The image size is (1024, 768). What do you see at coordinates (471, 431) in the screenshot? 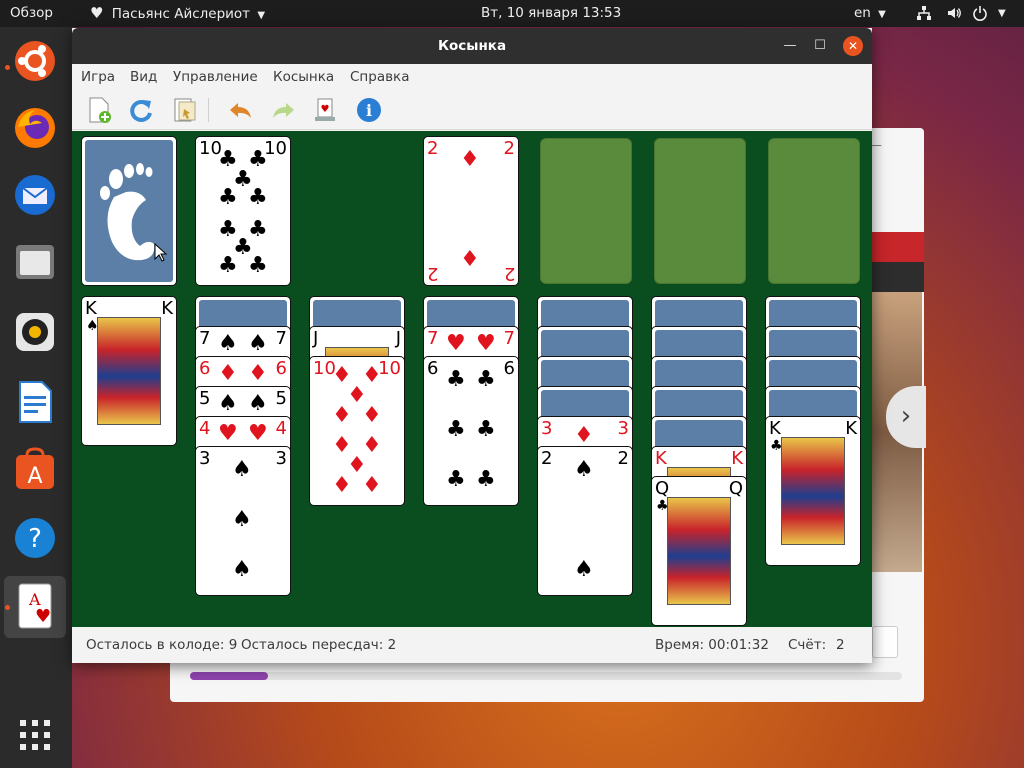
I see `tableau-card: 6 6 ♣ ♣ ♣ ♣ ♣ ♣` at bounding box center [471, 431].